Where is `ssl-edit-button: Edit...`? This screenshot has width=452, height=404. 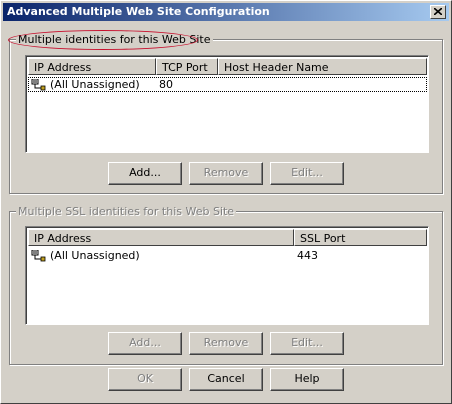 ssl-edit-button: Edit... is located at coordinates (307, 343).